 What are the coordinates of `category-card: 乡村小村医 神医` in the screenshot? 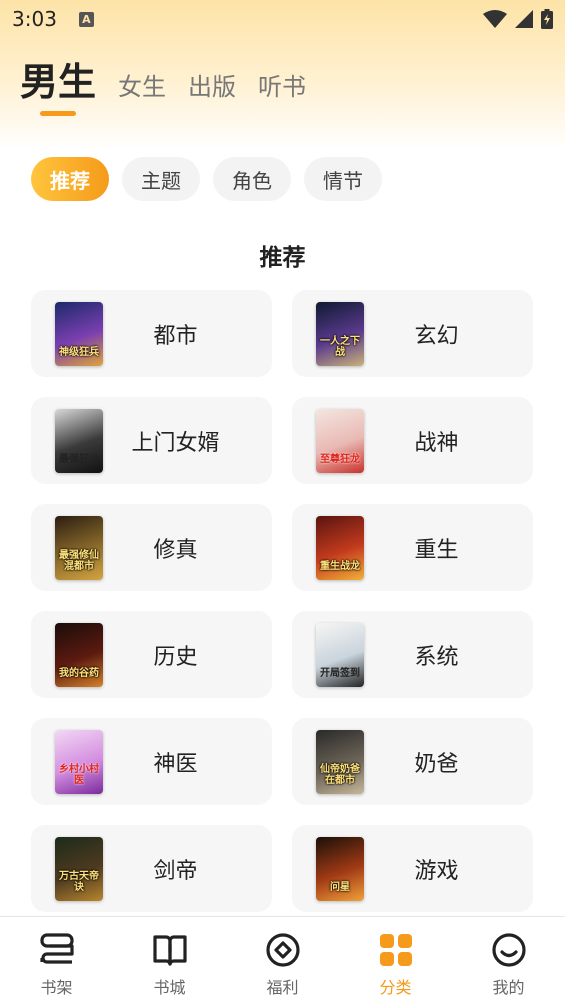 It's located at (151, 761).